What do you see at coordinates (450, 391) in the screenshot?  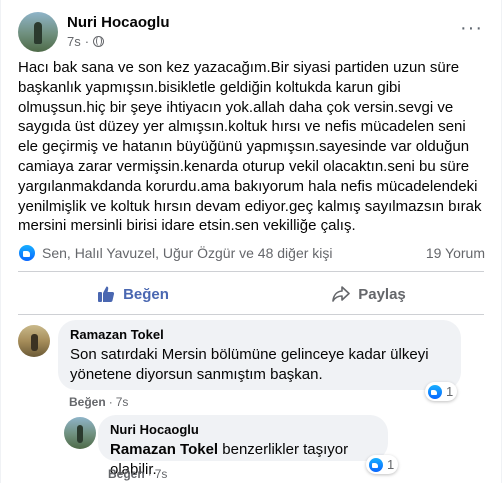 I see `comment-reaction-count: 1` at bounding box center [450, 391].